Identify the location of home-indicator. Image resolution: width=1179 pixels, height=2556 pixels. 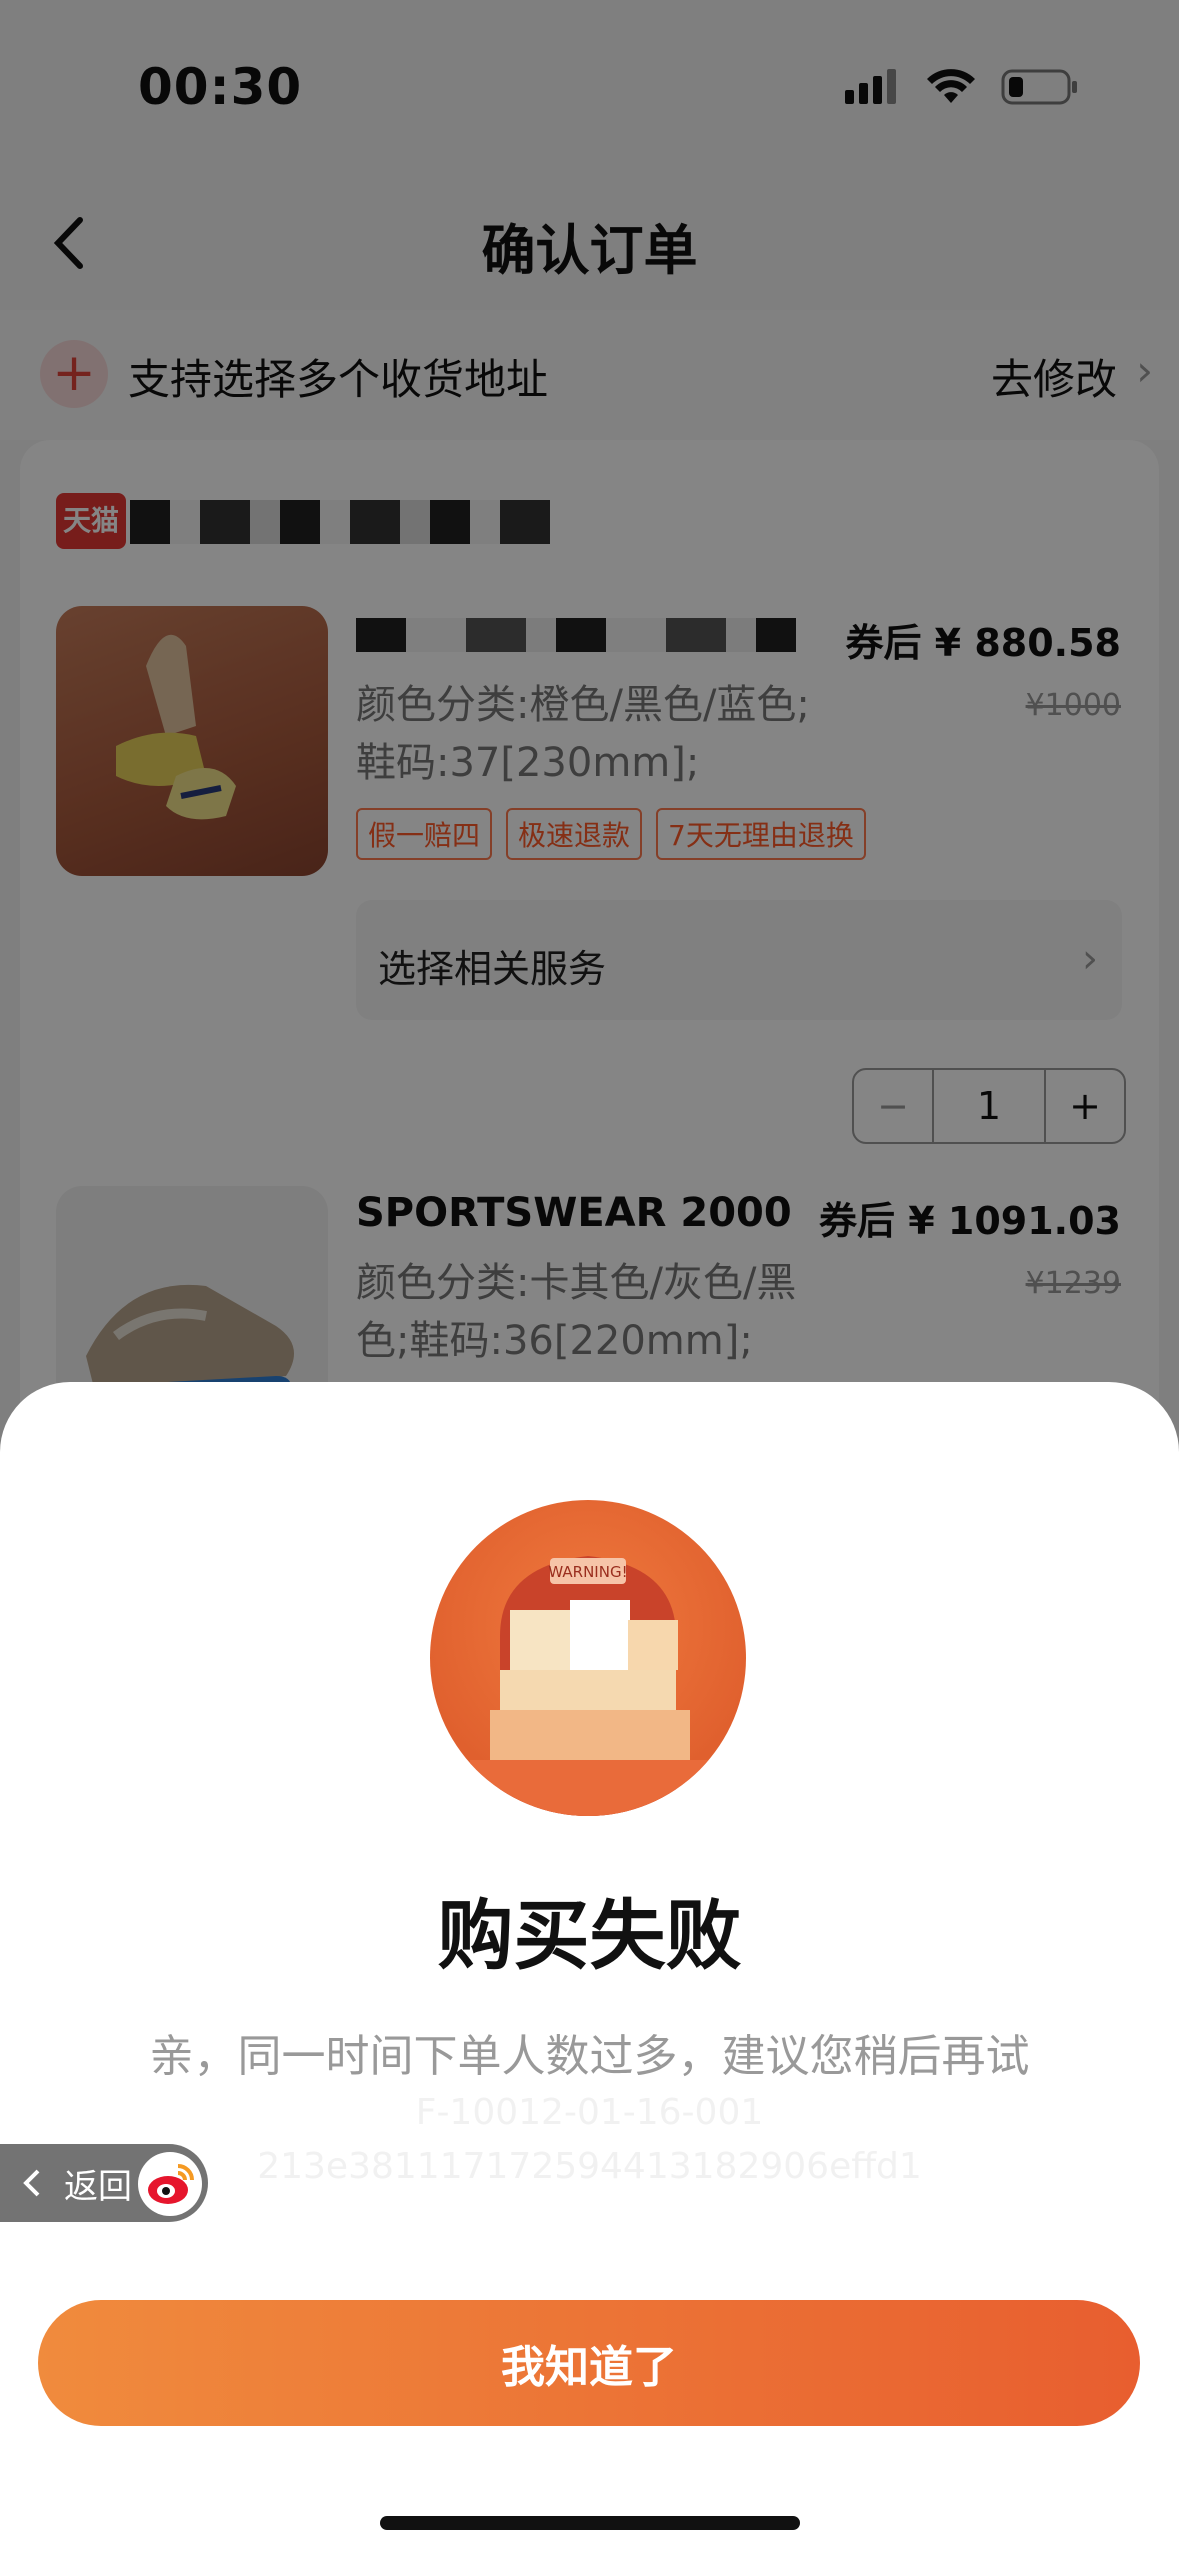
(590, 2523).